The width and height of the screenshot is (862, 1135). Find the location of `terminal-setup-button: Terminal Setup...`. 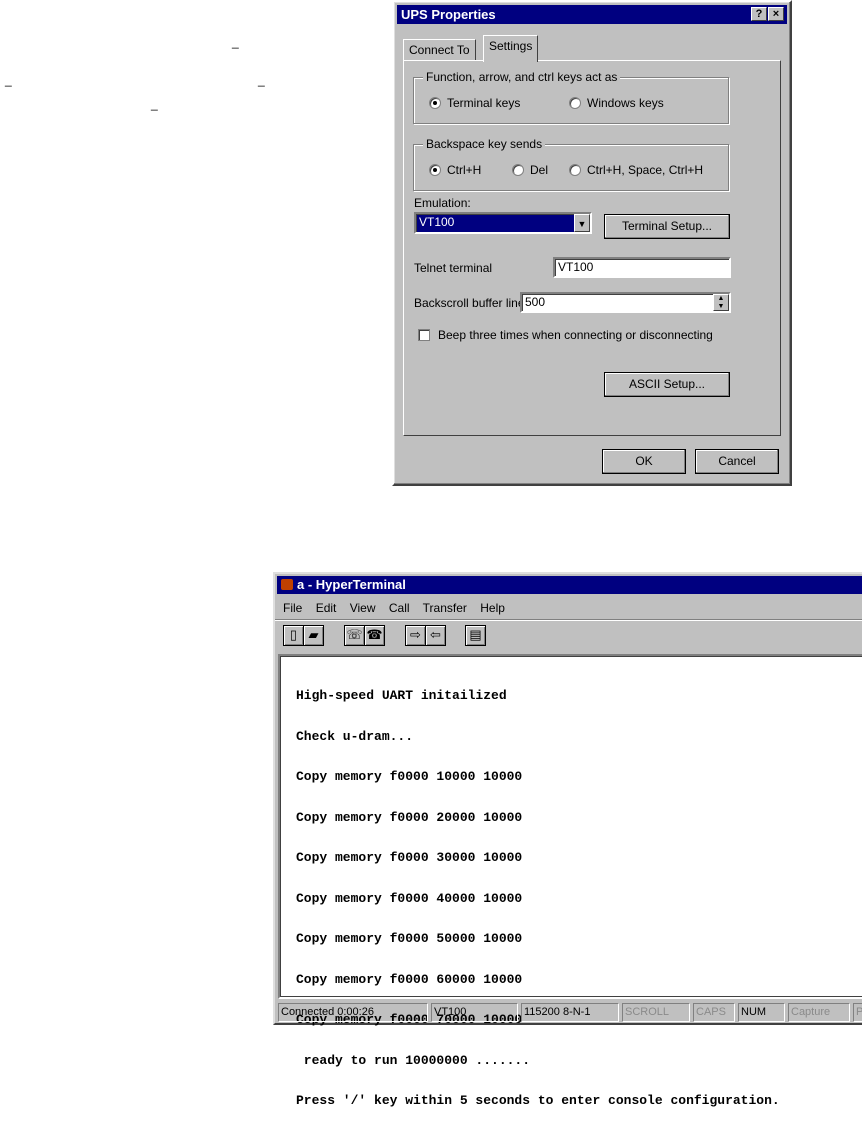

terminal-setup-button: Terminal Setup... is located at coordinates (667, 226).